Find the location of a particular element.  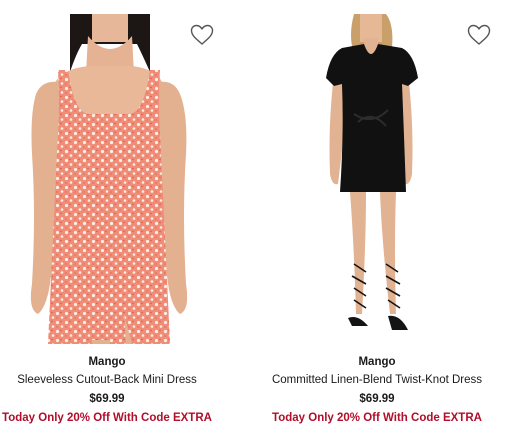

product-name-link: Committed Linen-Blend Twist-Knot Dress is located at coordinates (377, 380).